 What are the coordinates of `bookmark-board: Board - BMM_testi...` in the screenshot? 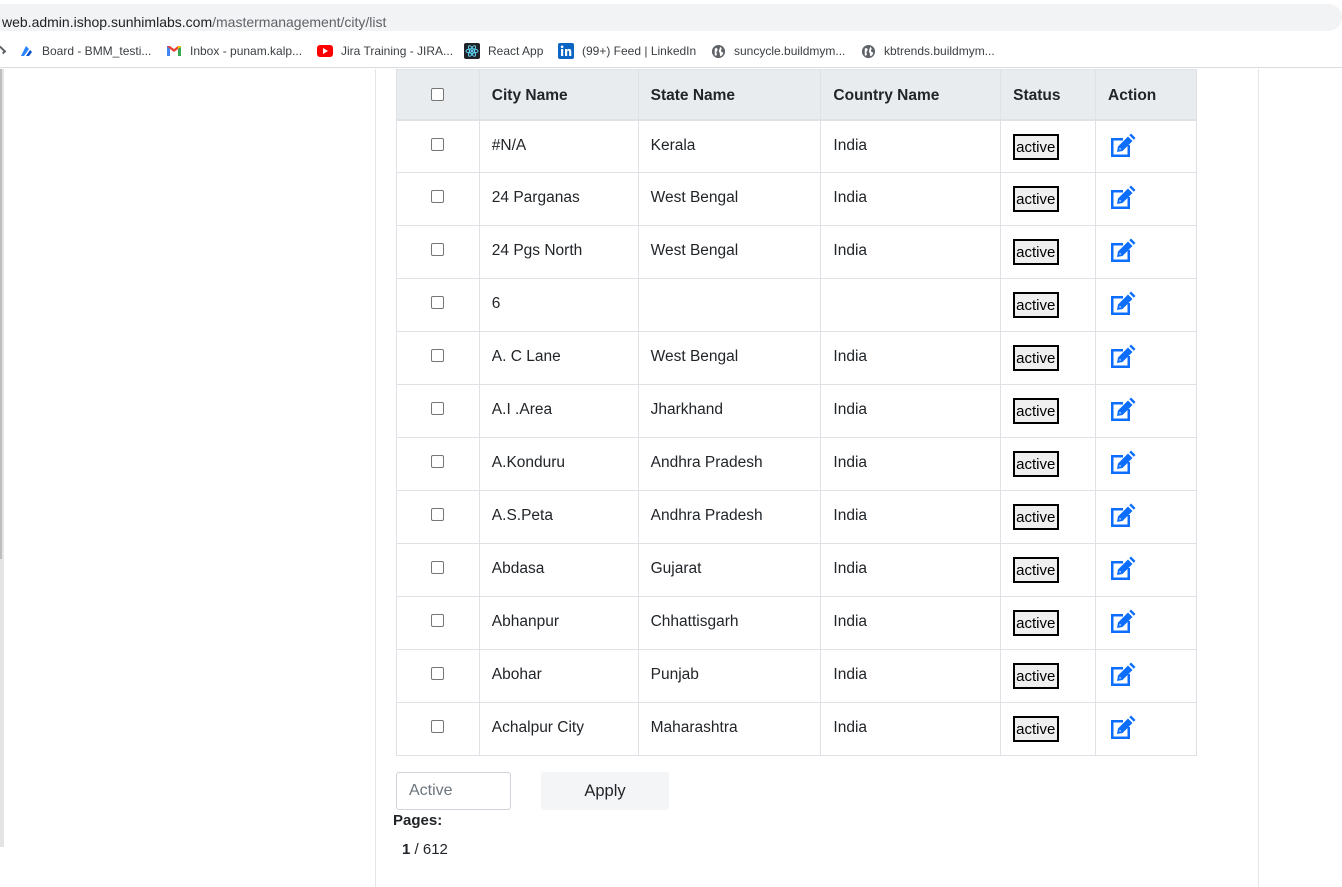 It's located at (84, 51).